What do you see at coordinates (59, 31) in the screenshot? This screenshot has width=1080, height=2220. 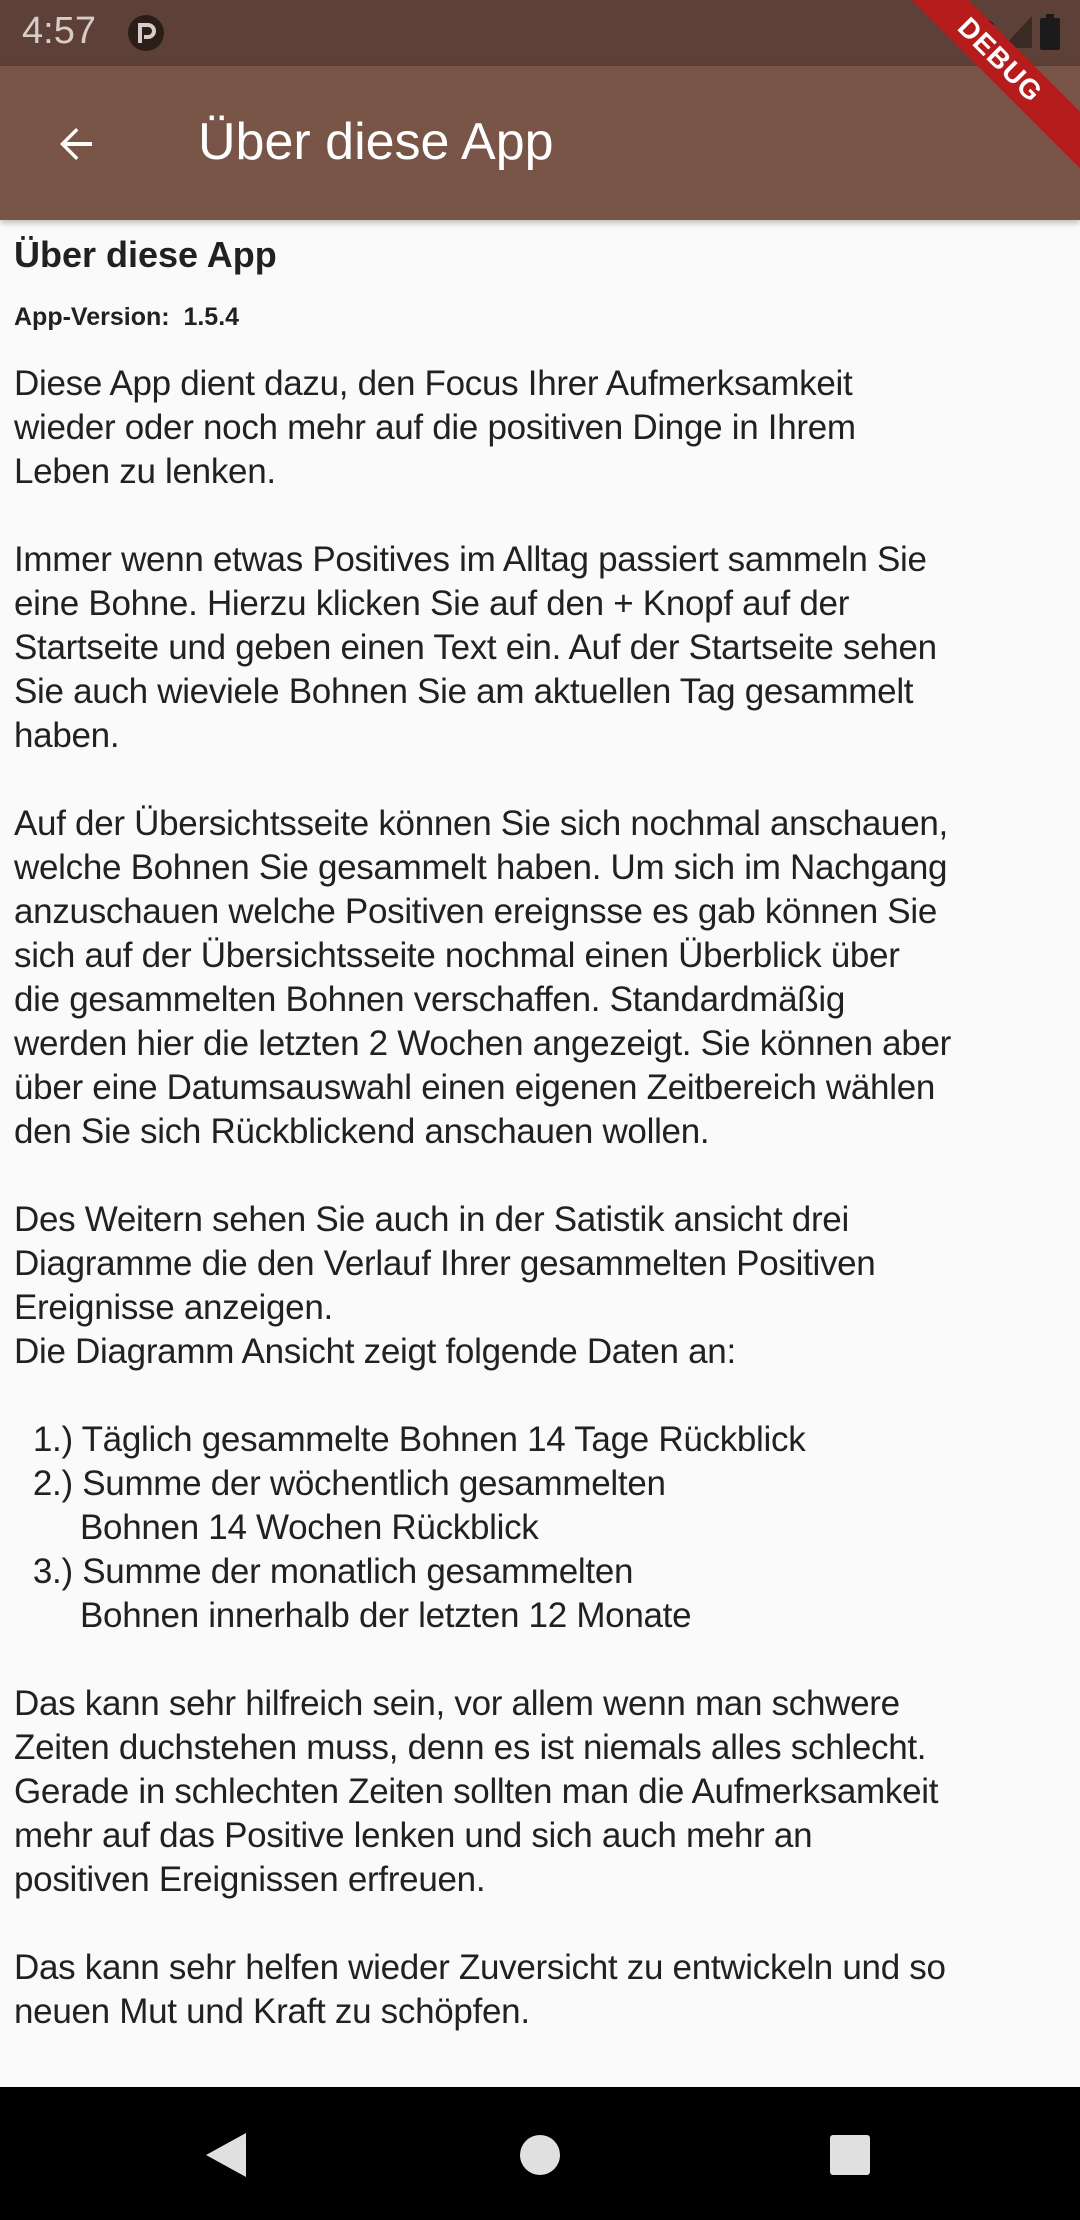 I see `status-time: 4:57` at bounding box center [59, 31].